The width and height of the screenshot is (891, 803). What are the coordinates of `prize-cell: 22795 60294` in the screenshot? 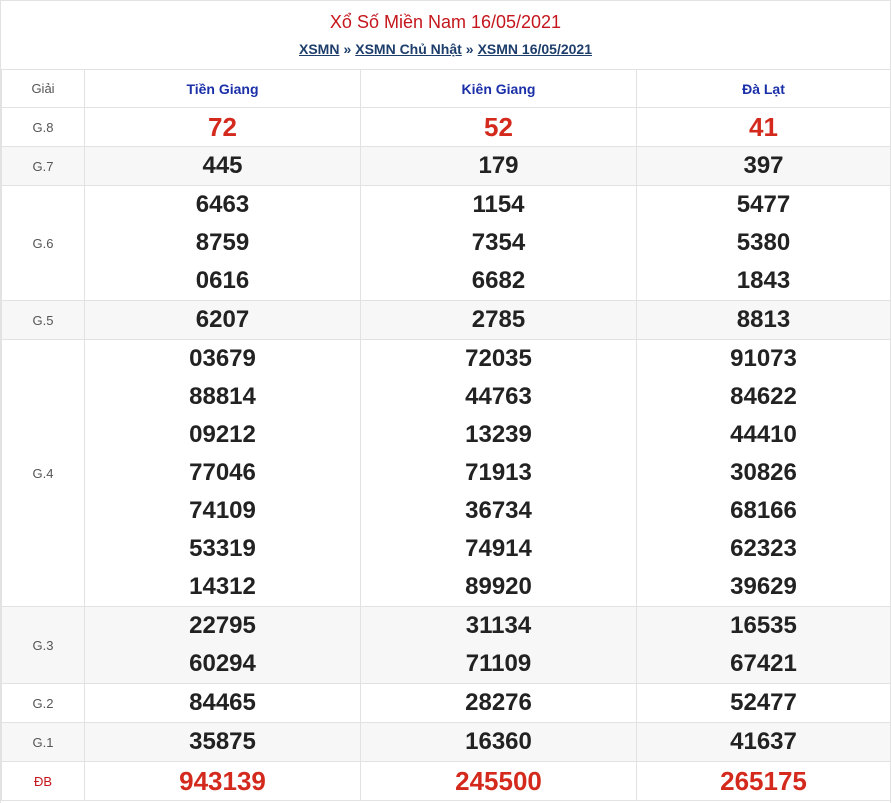 It's located at (222, 645).